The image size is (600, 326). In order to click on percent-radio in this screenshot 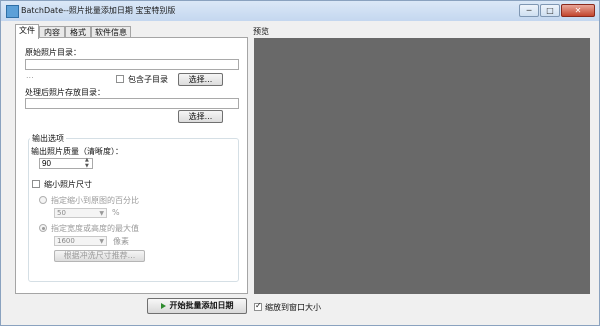, I will do `click(43, 200)`.